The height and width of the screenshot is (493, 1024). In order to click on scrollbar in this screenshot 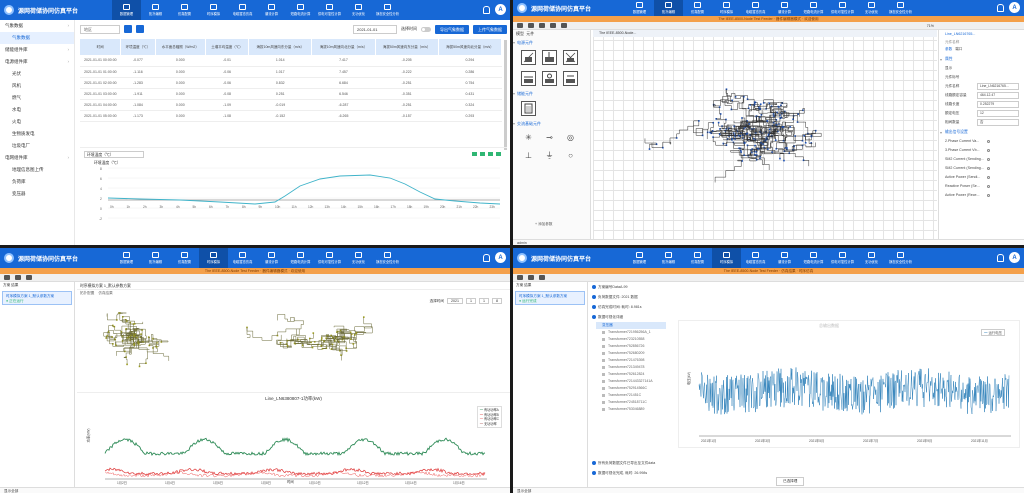, I will do `click(505, 95)`.